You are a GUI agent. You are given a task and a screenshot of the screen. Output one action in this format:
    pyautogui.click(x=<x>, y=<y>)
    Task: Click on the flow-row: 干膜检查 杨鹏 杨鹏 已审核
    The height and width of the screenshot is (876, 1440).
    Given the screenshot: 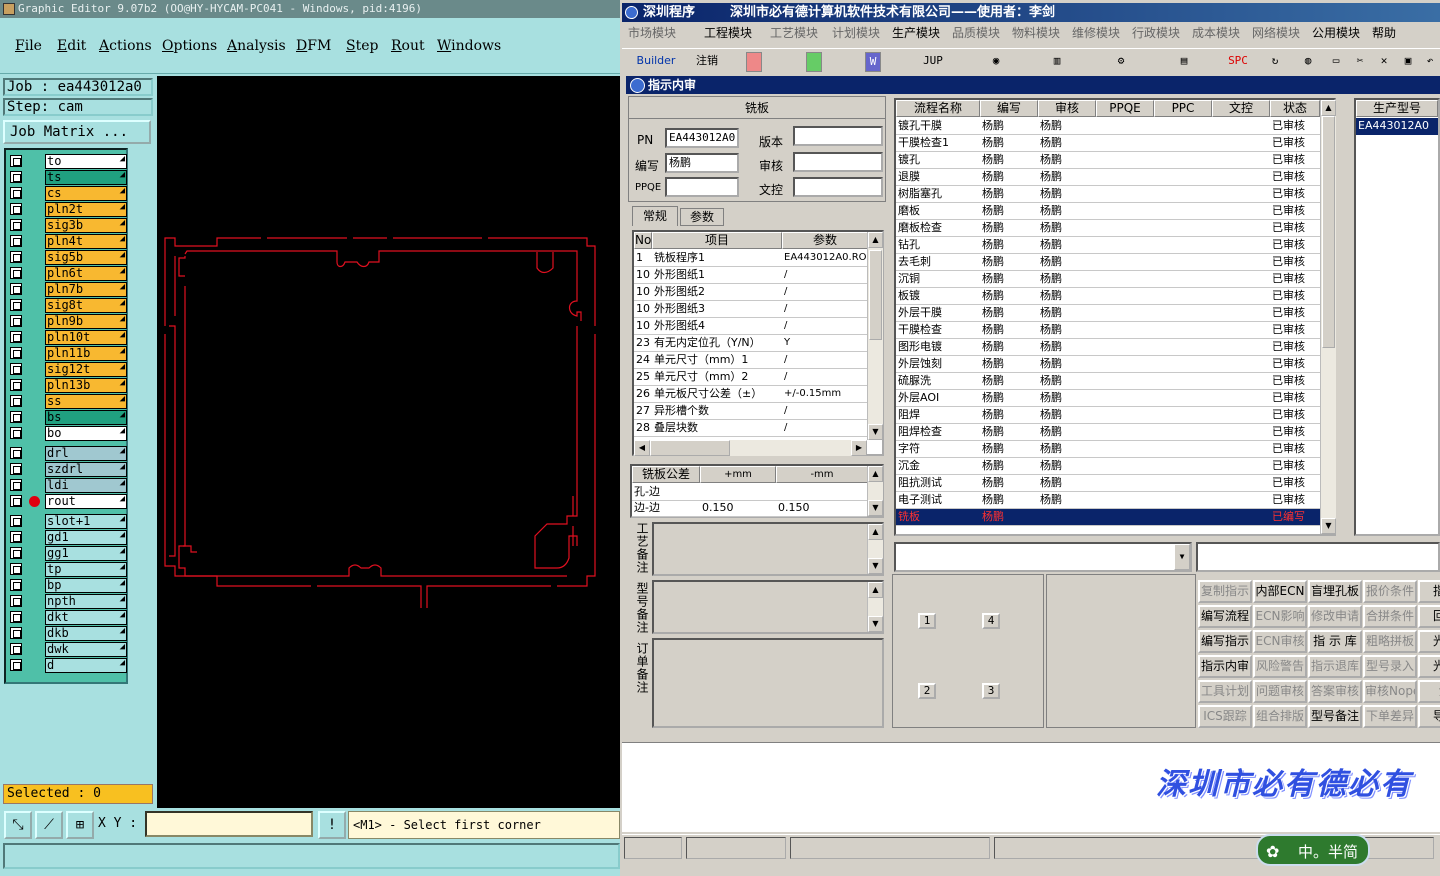 What is the action you would take?
    pyautogui.click(x=1108, y=330)
    